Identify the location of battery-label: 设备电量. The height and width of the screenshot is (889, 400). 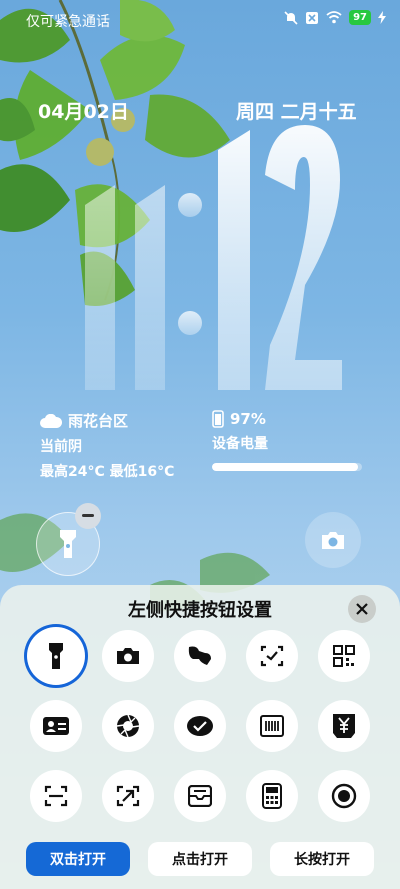
(240, 444).